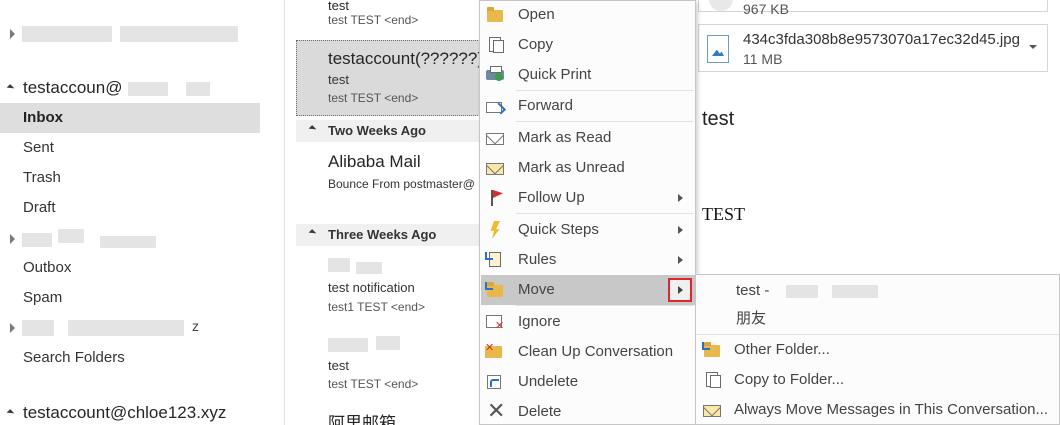 Image resolution: width=1060 pixels, height=425 pixels. What do you see at coordinates (588, 411) in the screenshot?
I see `menu-item-delete: ✕ Delete` at bounding box center [588, 411].